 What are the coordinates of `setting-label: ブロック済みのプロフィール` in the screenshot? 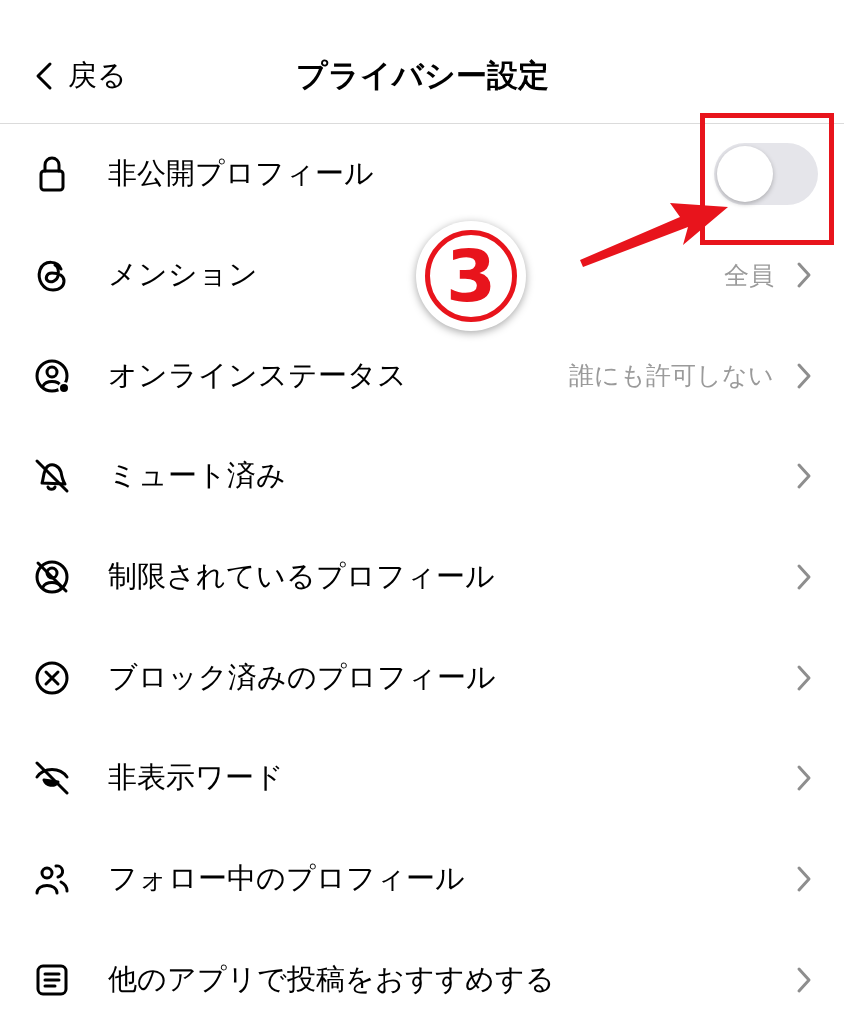 It's located at (302, 677).